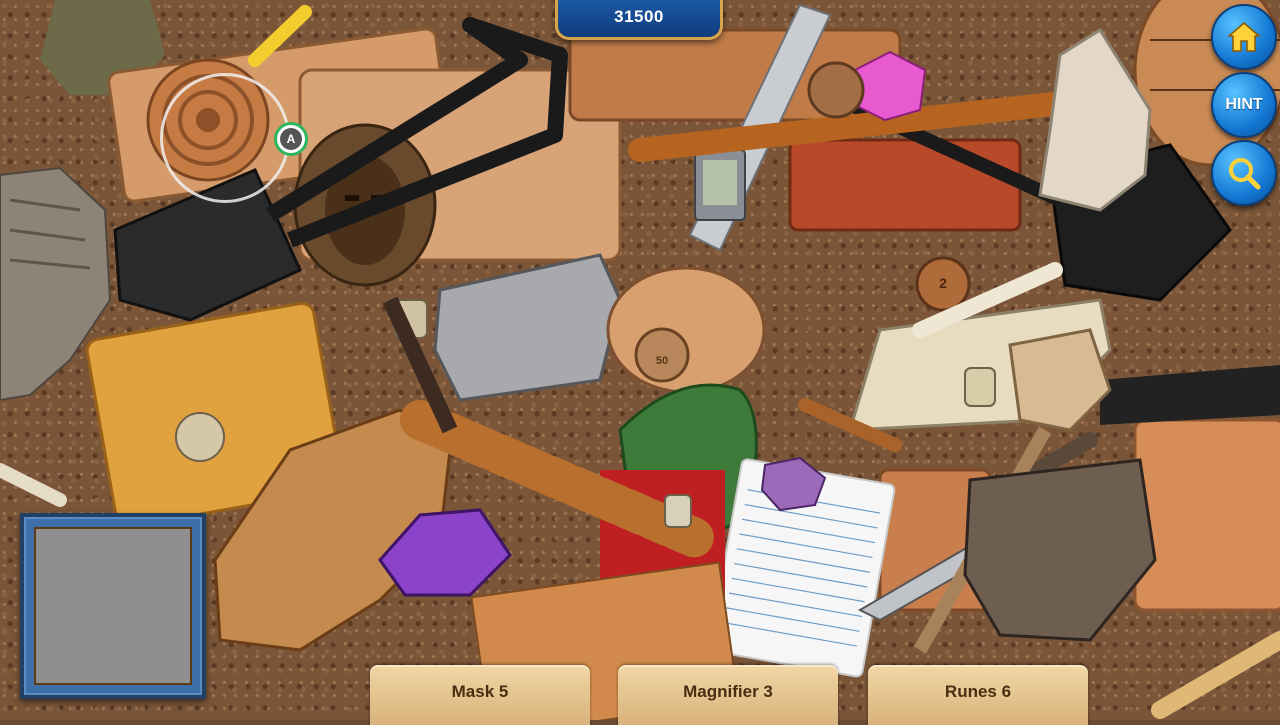 The width and height of the screenshot is (1280, 725). What do you see at coordinates (480, 691) in the screenshot?
I see `task-mask-label: Mask 5` at bounding box center [480, 691].